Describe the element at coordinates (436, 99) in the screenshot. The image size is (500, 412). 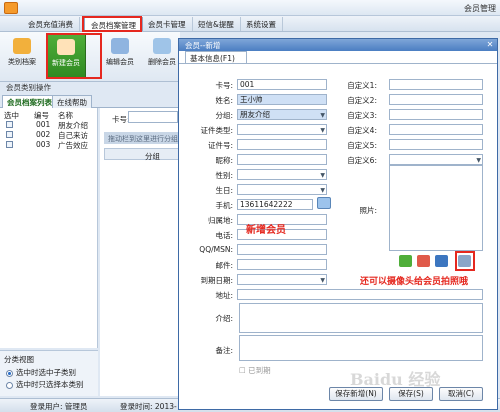
I see `custom2-input` at that location.